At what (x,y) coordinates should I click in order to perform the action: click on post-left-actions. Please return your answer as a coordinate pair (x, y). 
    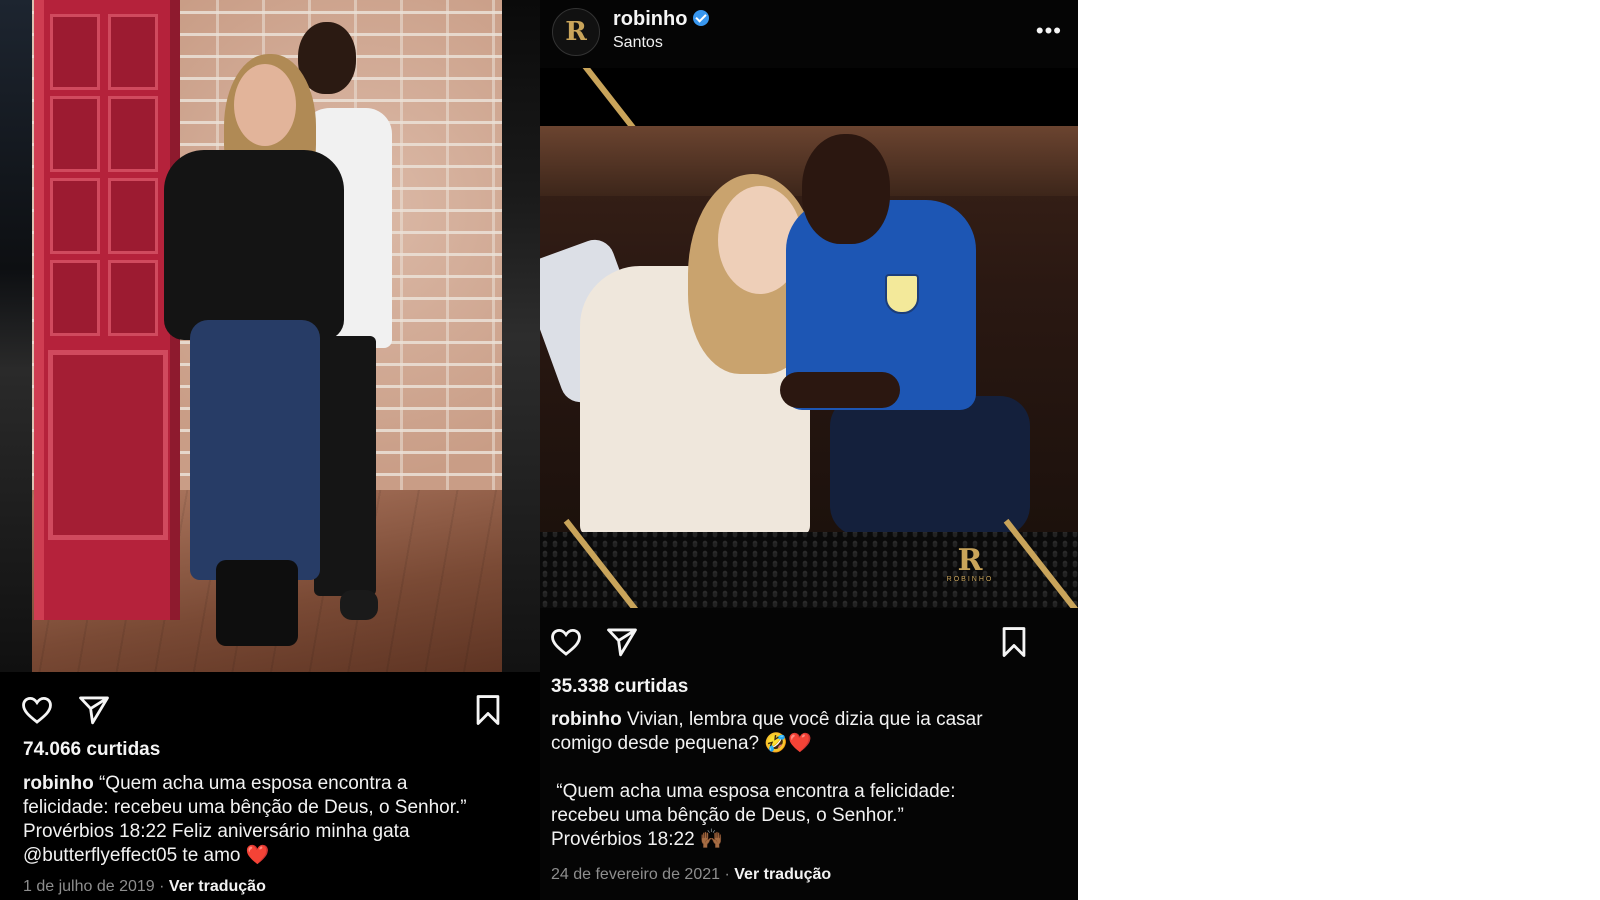
    Looking at the image, I should click on (270, 712).